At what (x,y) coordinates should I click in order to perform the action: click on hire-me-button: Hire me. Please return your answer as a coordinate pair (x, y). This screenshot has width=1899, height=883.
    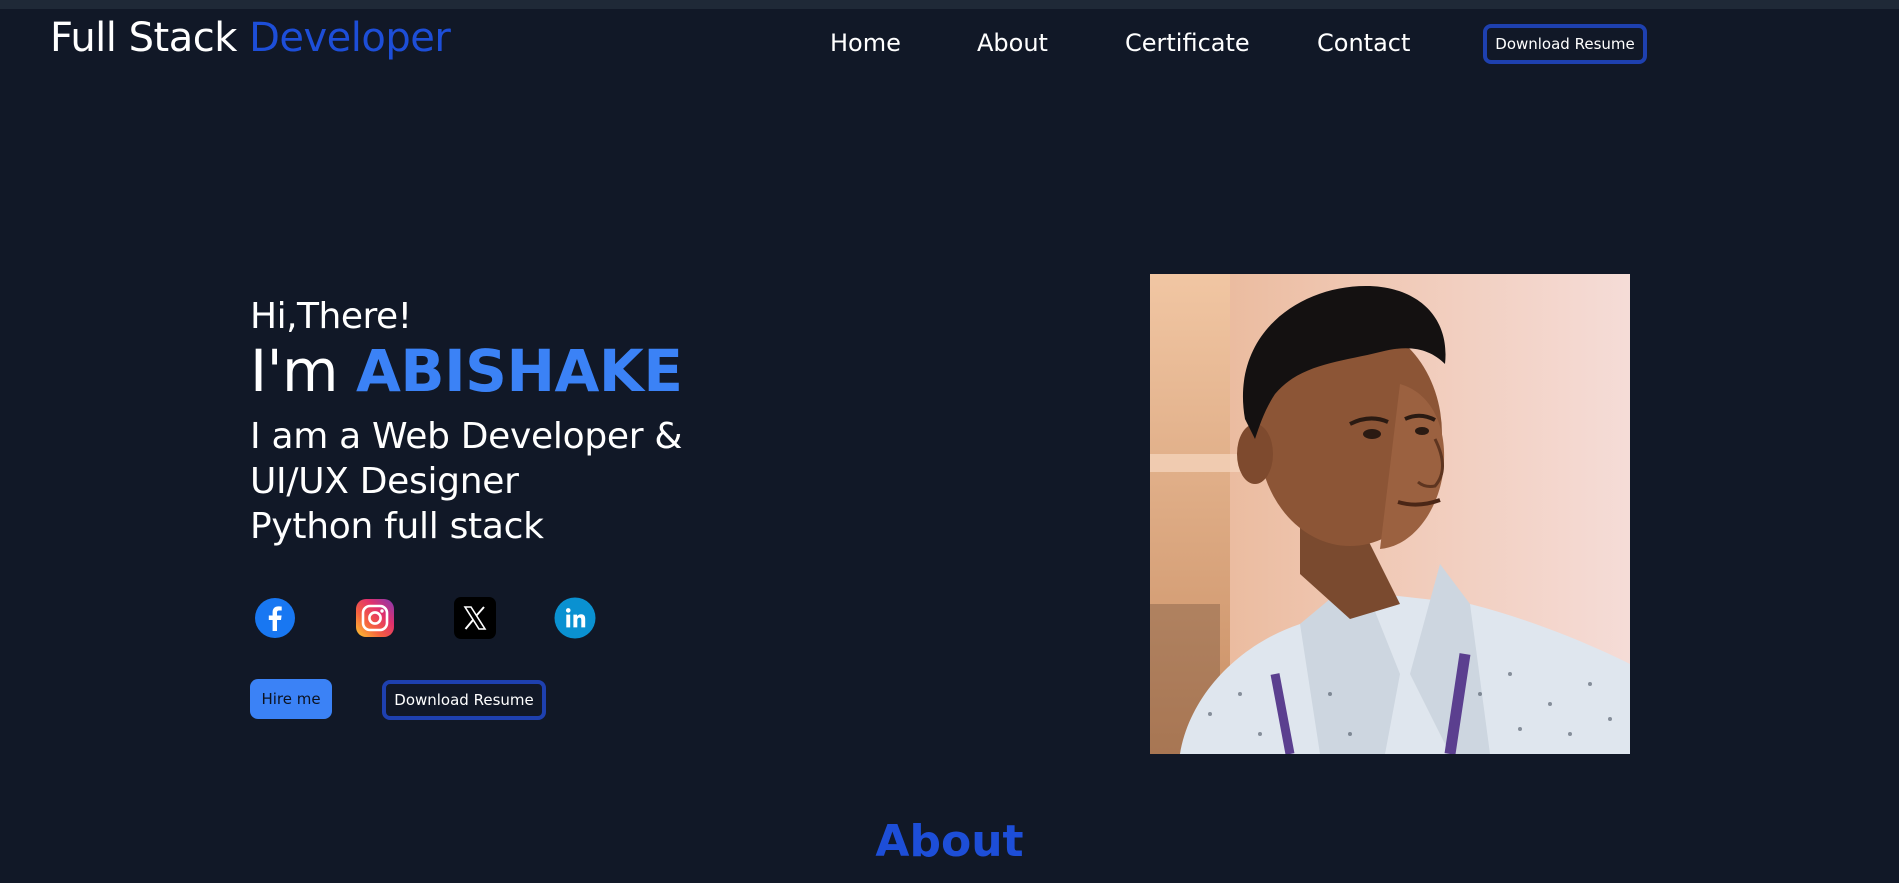
    Looking at the image, I should click on (291, 699).